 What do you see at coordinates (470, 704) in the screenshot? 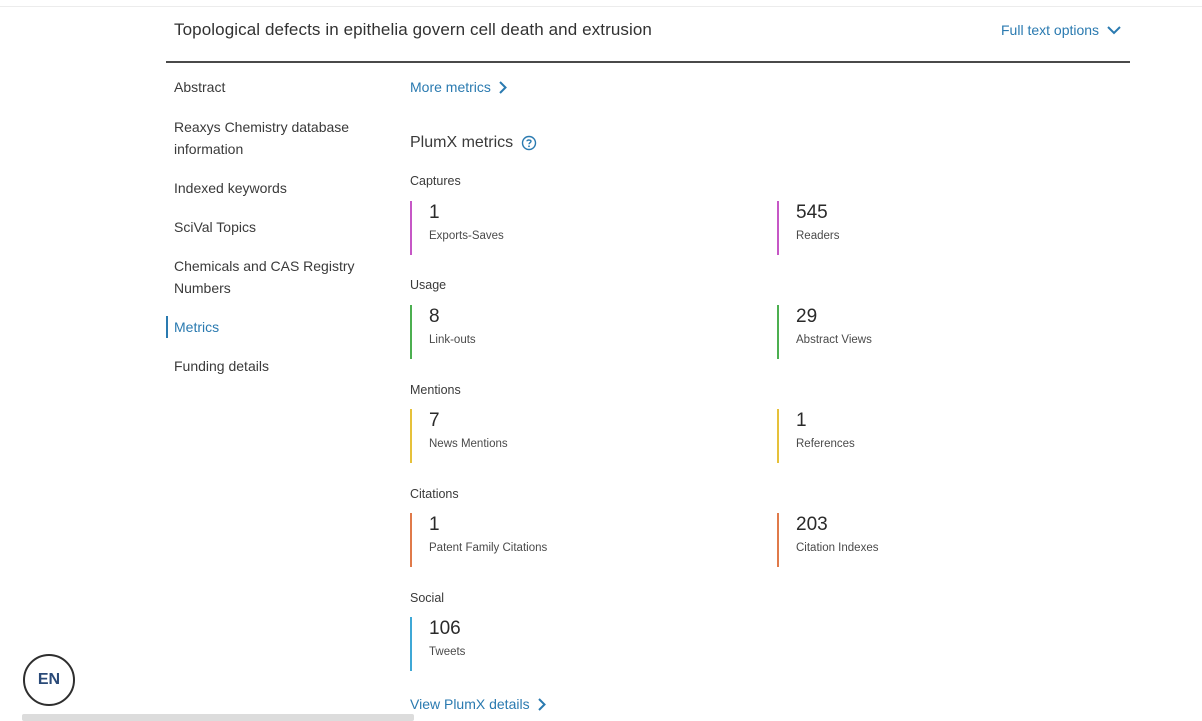
I see `view-plumx-details-label: View PlumX details` at bounding box center [470, 704].